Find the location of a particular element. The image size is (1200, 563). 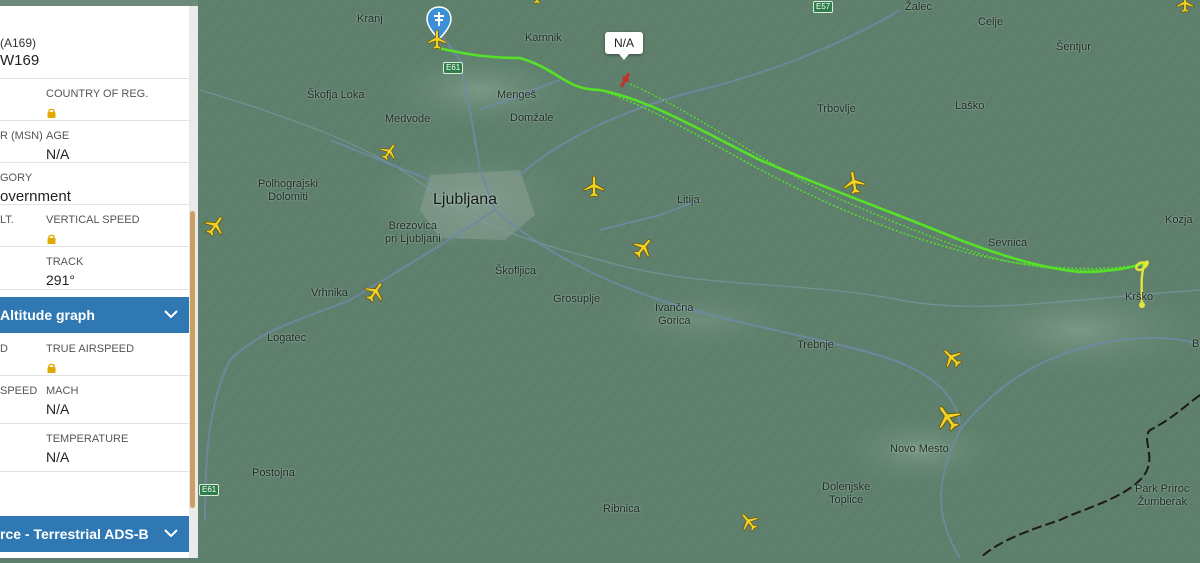

city-label-krsko: Krško is located at coordinates (1139, 297).